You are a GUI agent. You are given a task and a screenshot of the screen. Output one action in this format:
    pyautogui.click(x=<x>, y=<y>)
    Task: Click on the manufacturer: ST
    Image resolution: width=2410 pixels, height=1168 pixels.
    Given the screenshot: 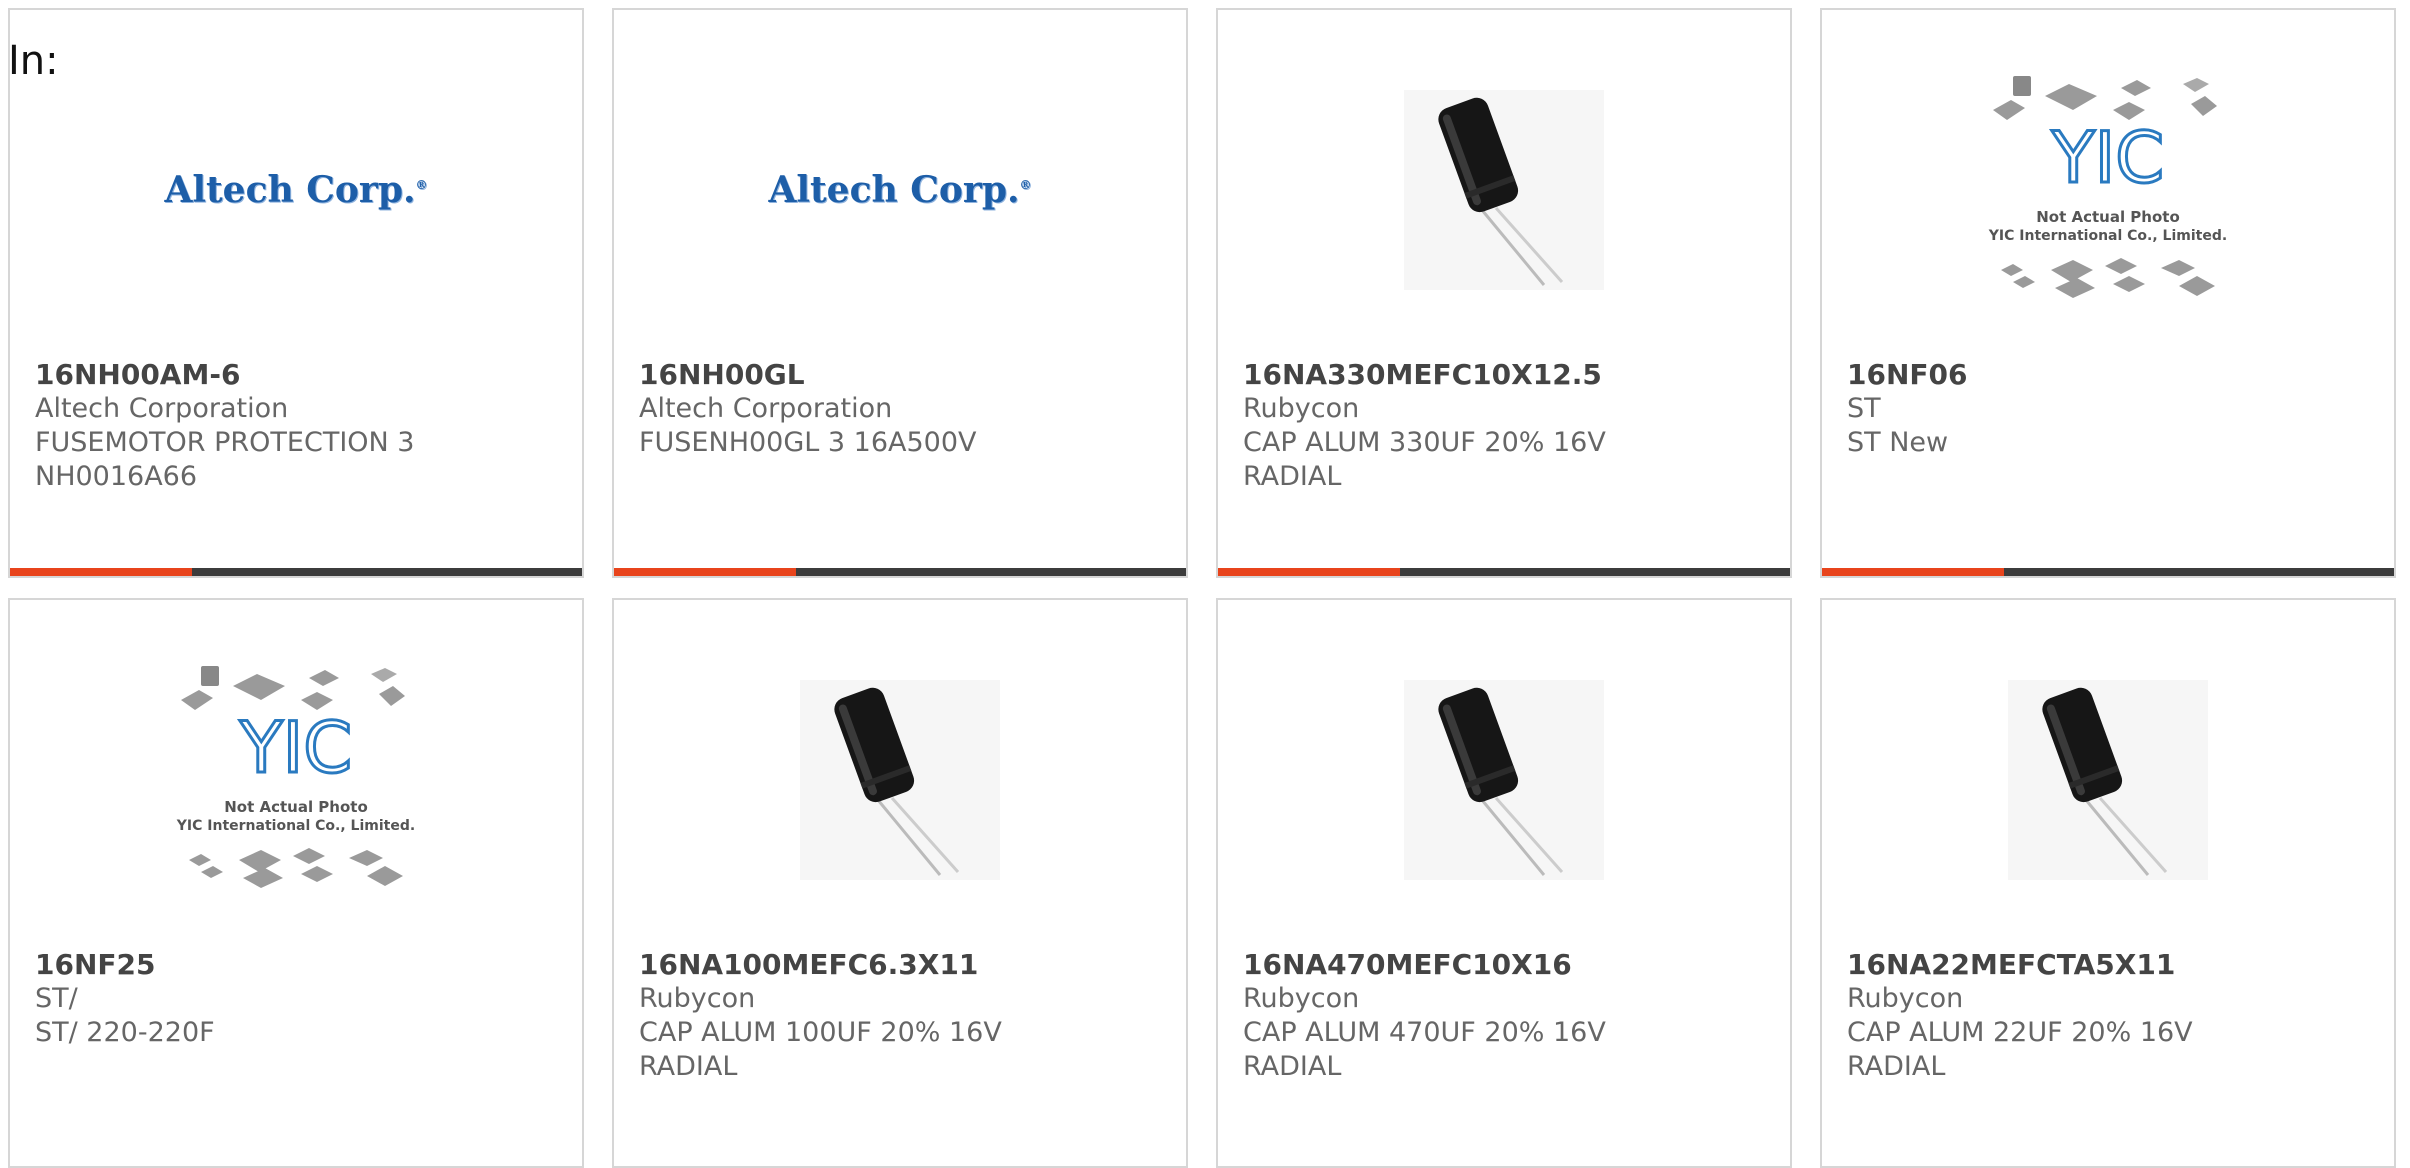 What is the action you would take?
    pyautogui.click(x=1864, y=408)
    